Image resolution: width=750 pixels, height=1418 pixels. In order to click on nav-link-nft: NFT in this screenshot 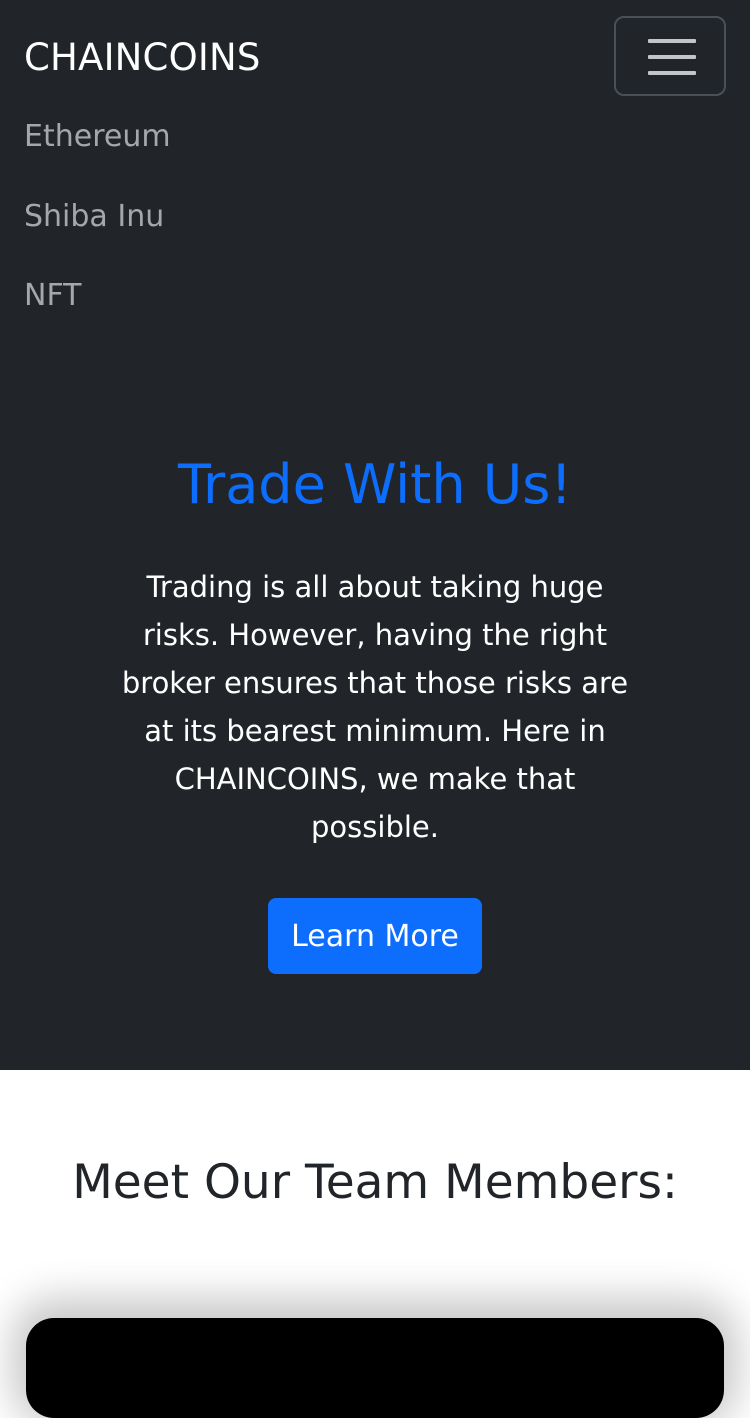, I will do `click(53, 296)`.